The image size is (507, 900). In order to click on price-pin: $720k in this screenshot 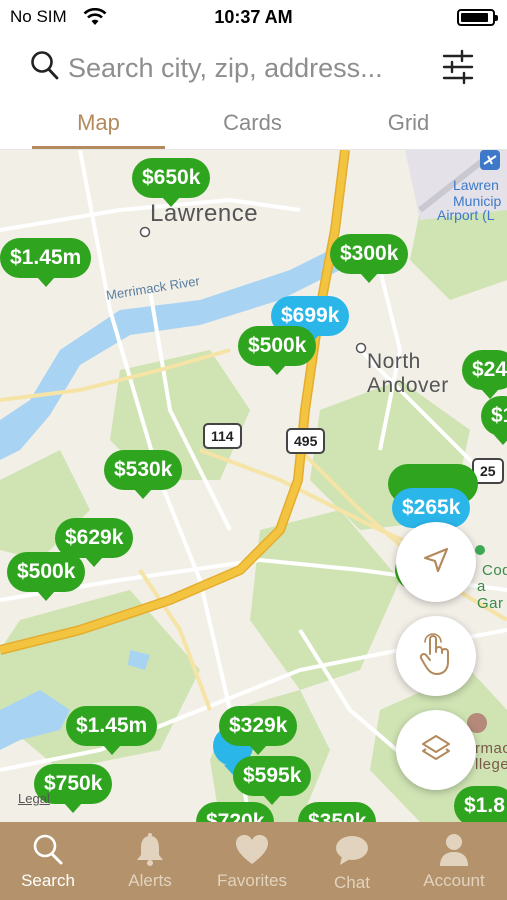, I will do `click(235, 812)`.